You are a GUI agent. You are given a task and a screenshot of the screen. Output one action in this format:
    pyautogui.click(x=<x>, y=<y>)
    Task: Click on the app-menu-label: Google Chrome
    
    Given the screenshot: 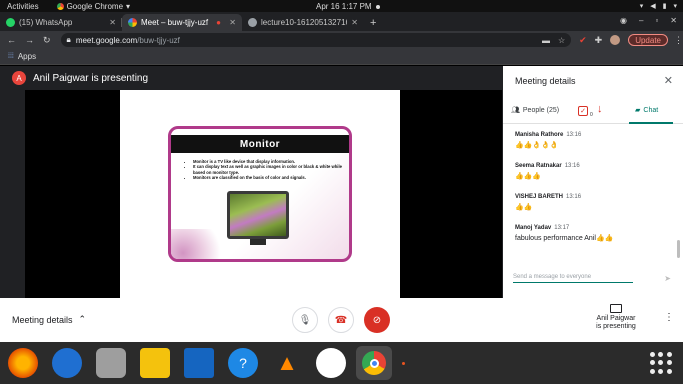 What is the action you would take?
    pyautogui.click(x=95, y=6)
    